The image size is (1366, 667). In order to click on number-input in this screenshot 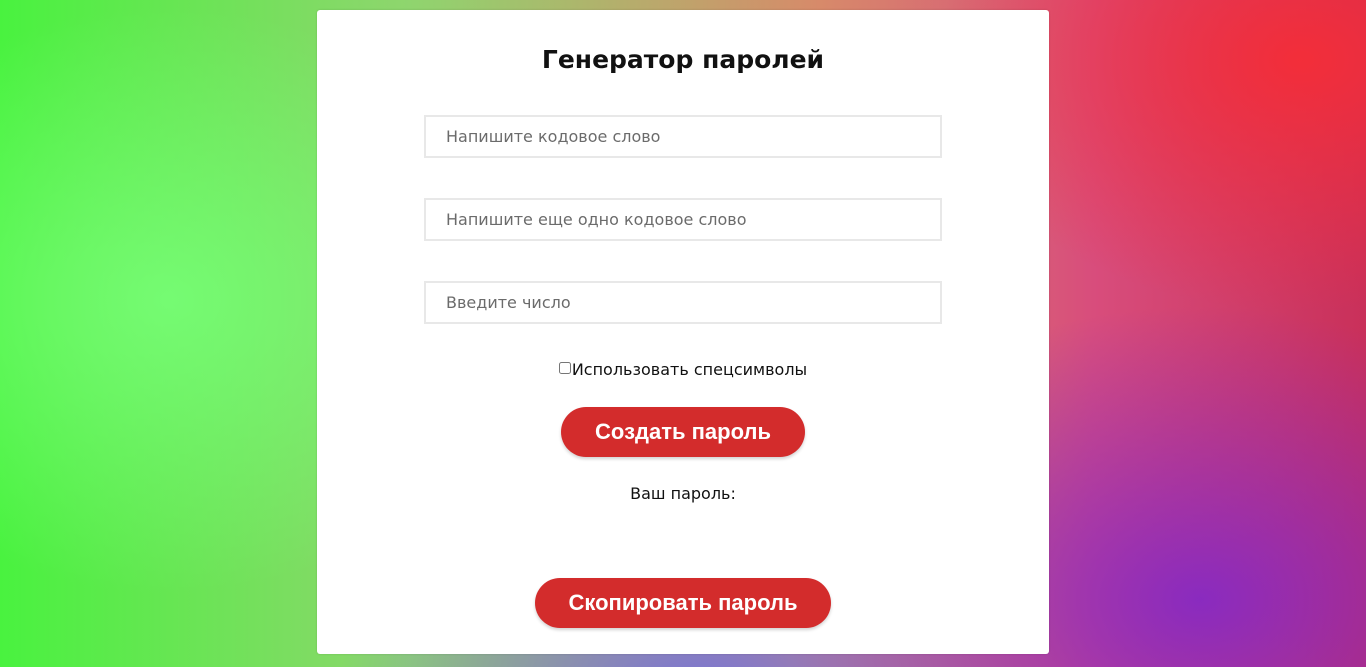, I will do `click(683, 302)`.